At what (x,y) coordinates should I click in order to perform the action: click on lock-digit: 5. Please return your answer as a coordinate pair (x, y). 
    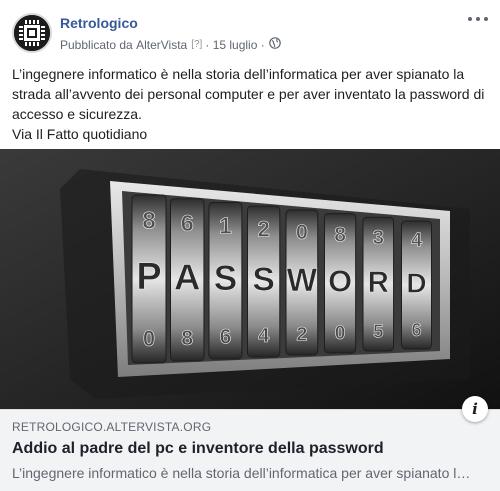
    Looking at the image, I should click on (378, 331).